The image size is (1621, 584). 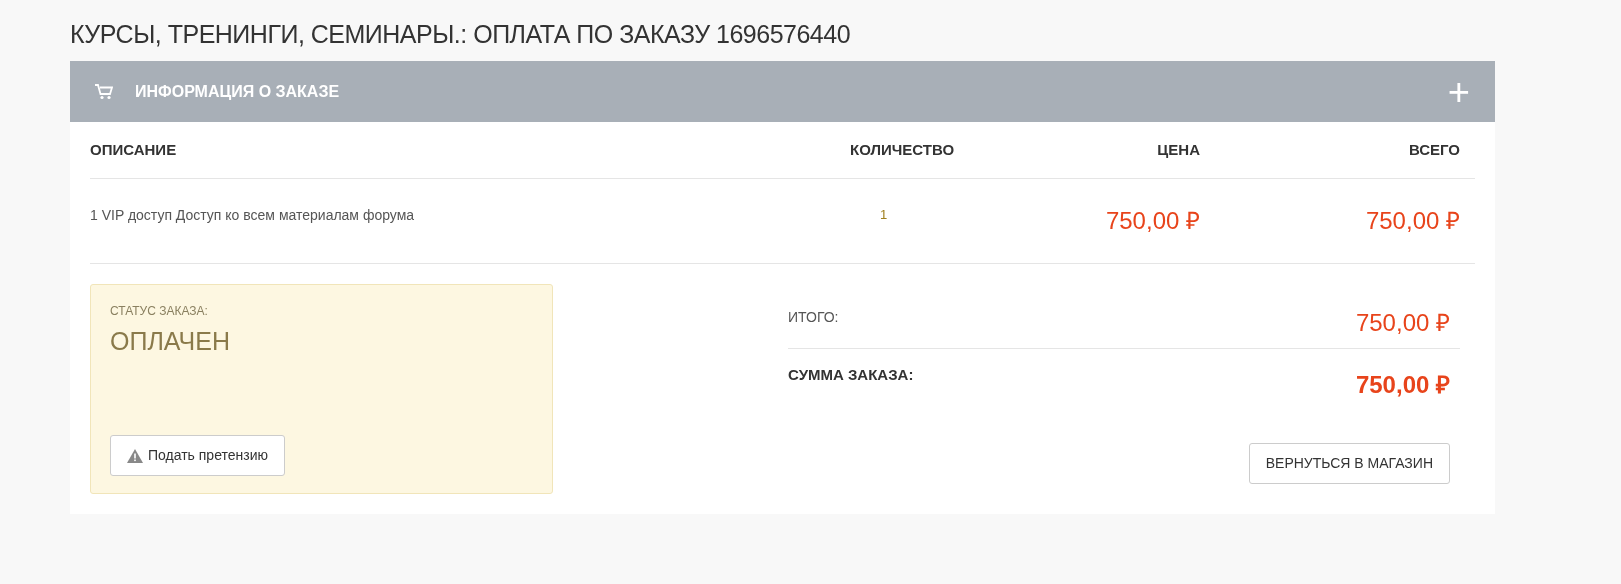 I want to click on status-value: ОПЛАЧЕН, so click(x=170, y=341).